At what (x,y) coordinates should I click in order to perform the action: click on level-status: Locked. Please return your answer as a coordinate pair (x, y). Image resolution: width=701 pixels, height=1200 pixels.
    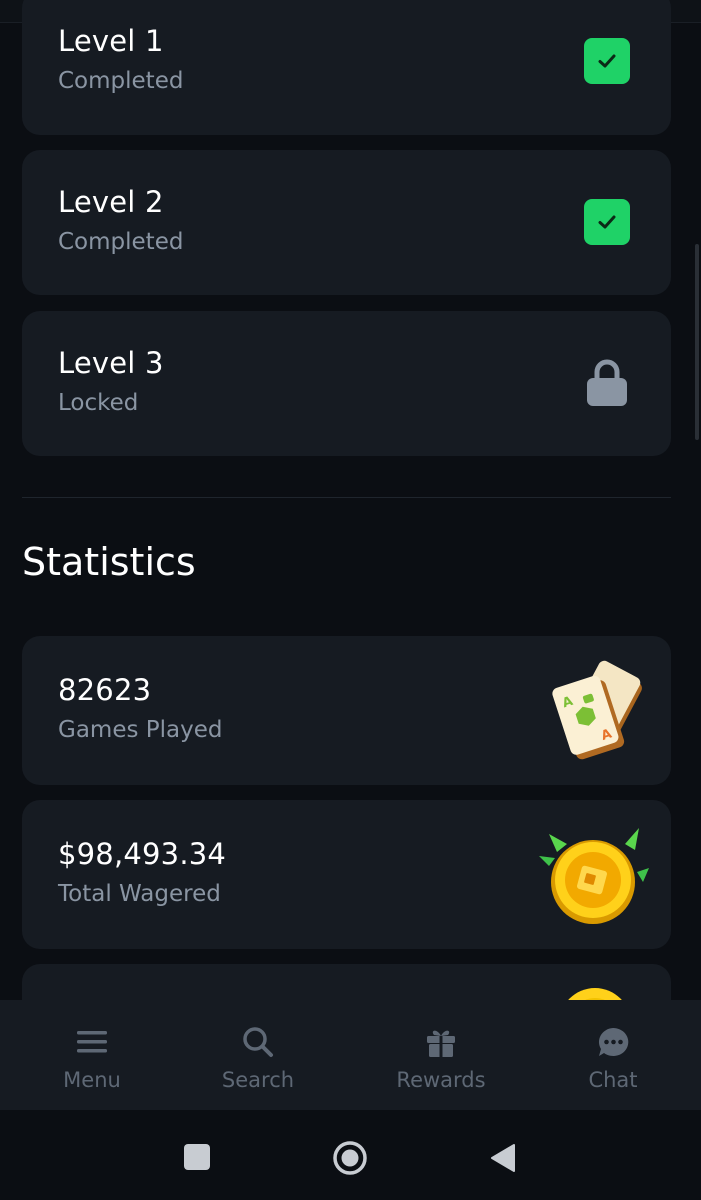
    Looking at the image, I should click on (98, 403).